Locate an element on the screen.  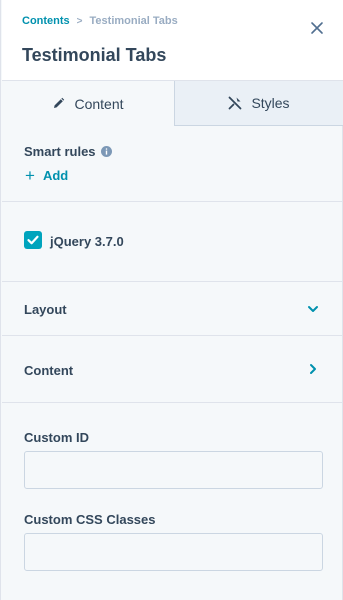
close-button is located at coordinates (317, 28).